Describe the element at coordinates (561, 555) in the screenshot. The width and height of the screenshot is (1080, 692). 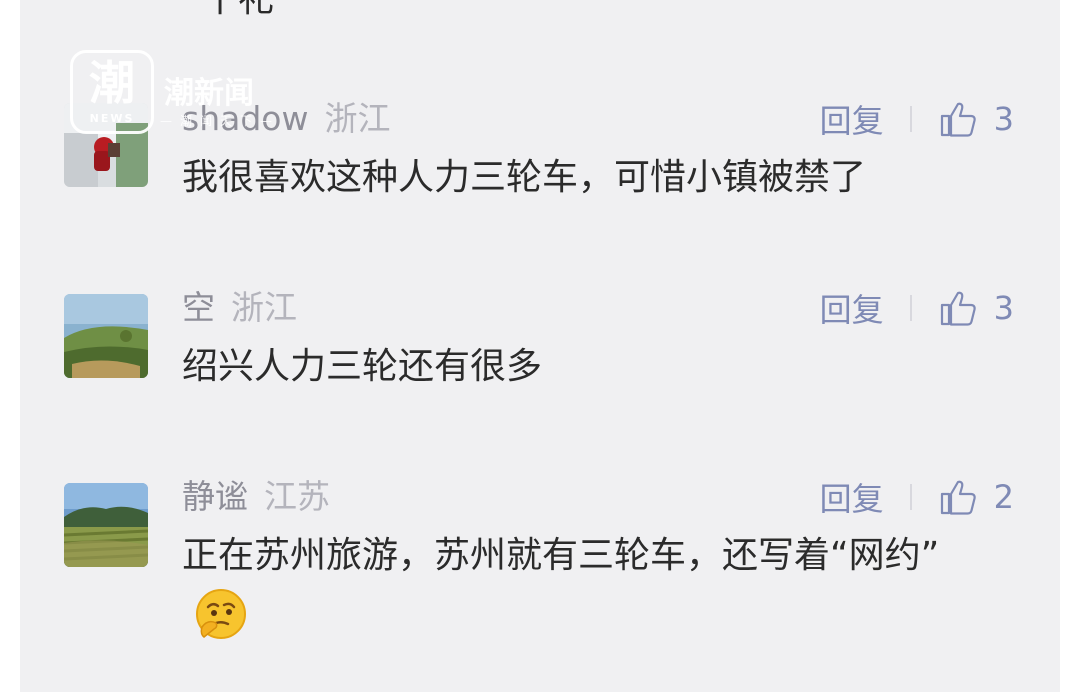
I see `comment-text-body: 正在苏州旅游，苏州就有三轮车，还写着“网约”` at that location.